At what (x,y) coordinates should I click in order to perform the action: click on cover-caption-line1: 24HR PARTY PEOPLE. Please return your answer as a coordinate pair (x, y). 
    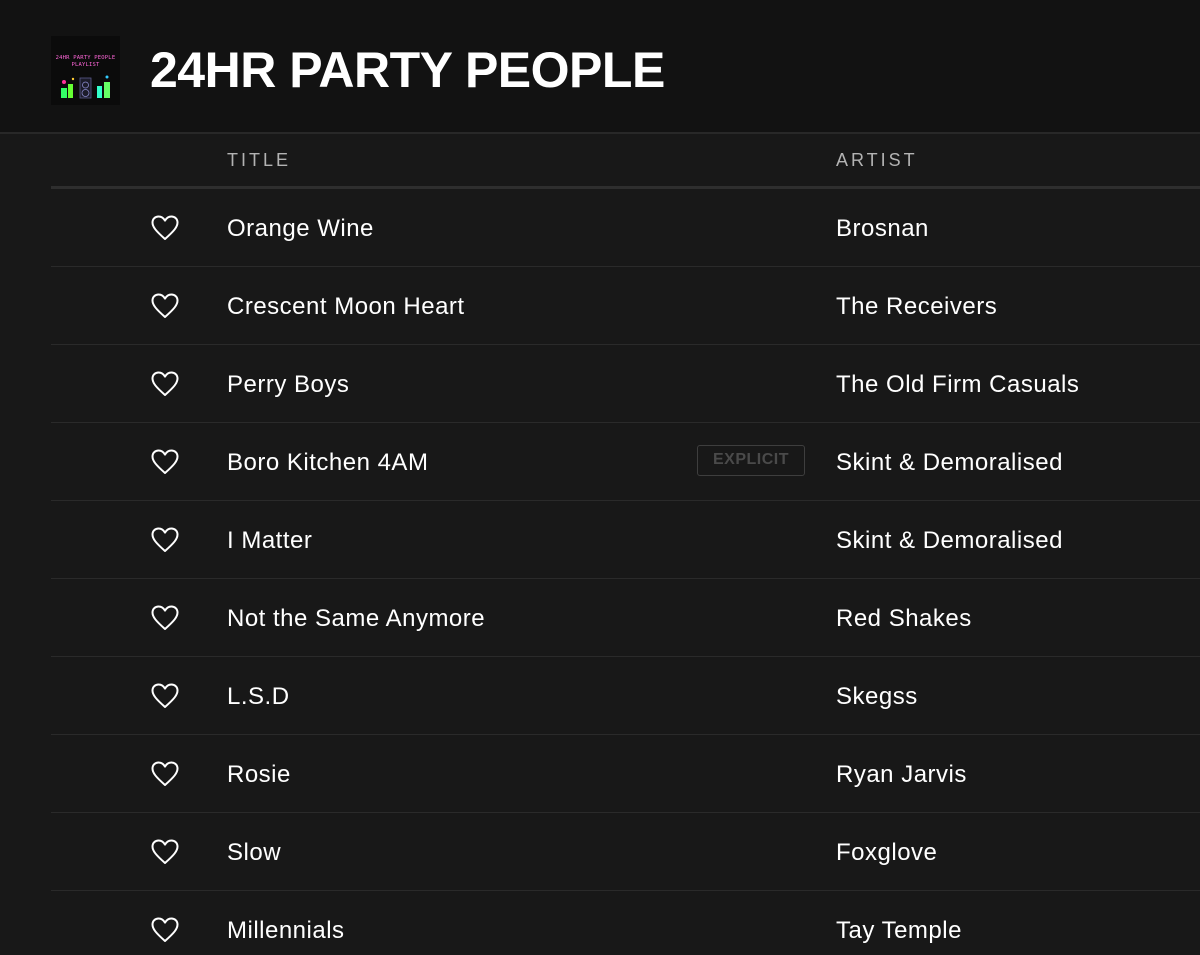
    Looking at the image, I should click on (85, 58).